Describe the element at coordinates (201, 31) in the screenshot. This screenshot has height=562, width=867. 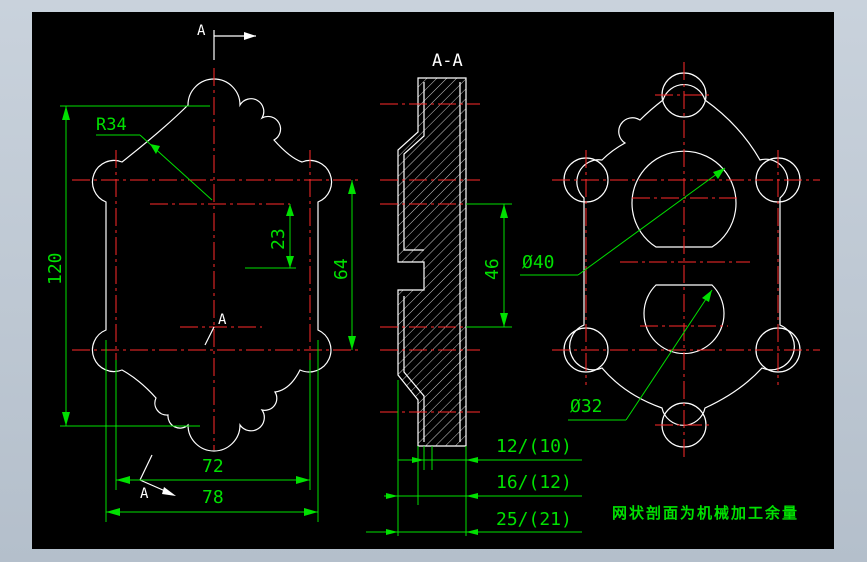
I see `section-marker-top: A` at that location.